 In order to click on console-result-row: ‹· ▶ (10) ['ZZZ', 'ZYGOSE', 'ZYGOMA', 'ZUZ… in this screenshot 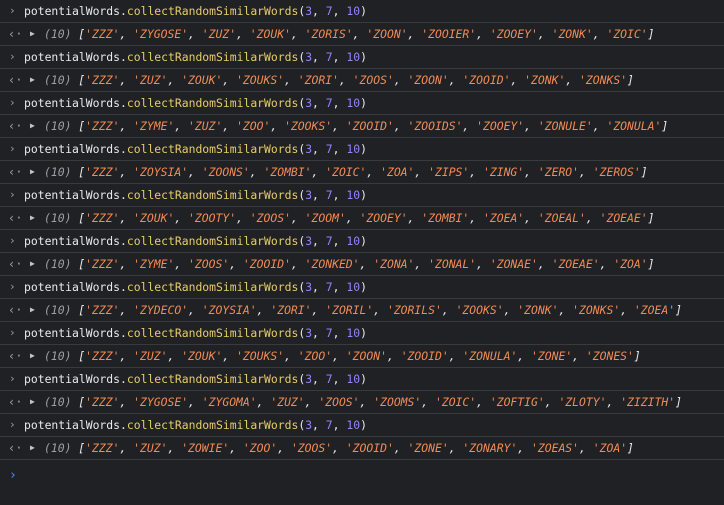, I will do `click(362, 402)`.